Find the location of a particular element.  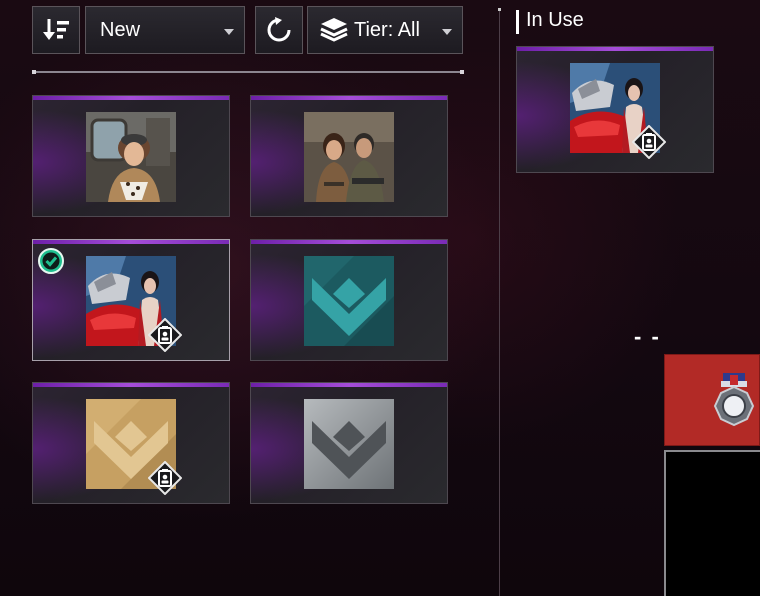

sort-button is located at coordinates (56, 30).